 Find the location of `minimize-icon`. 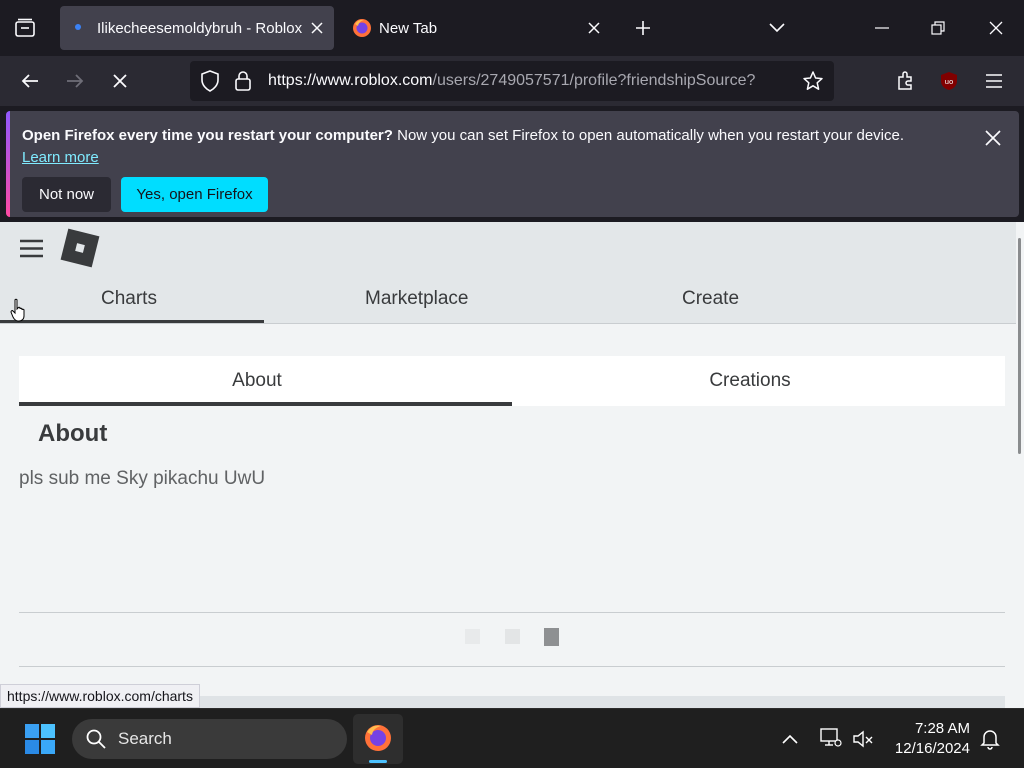

minimize-icon is located at coordinates (882, 28).